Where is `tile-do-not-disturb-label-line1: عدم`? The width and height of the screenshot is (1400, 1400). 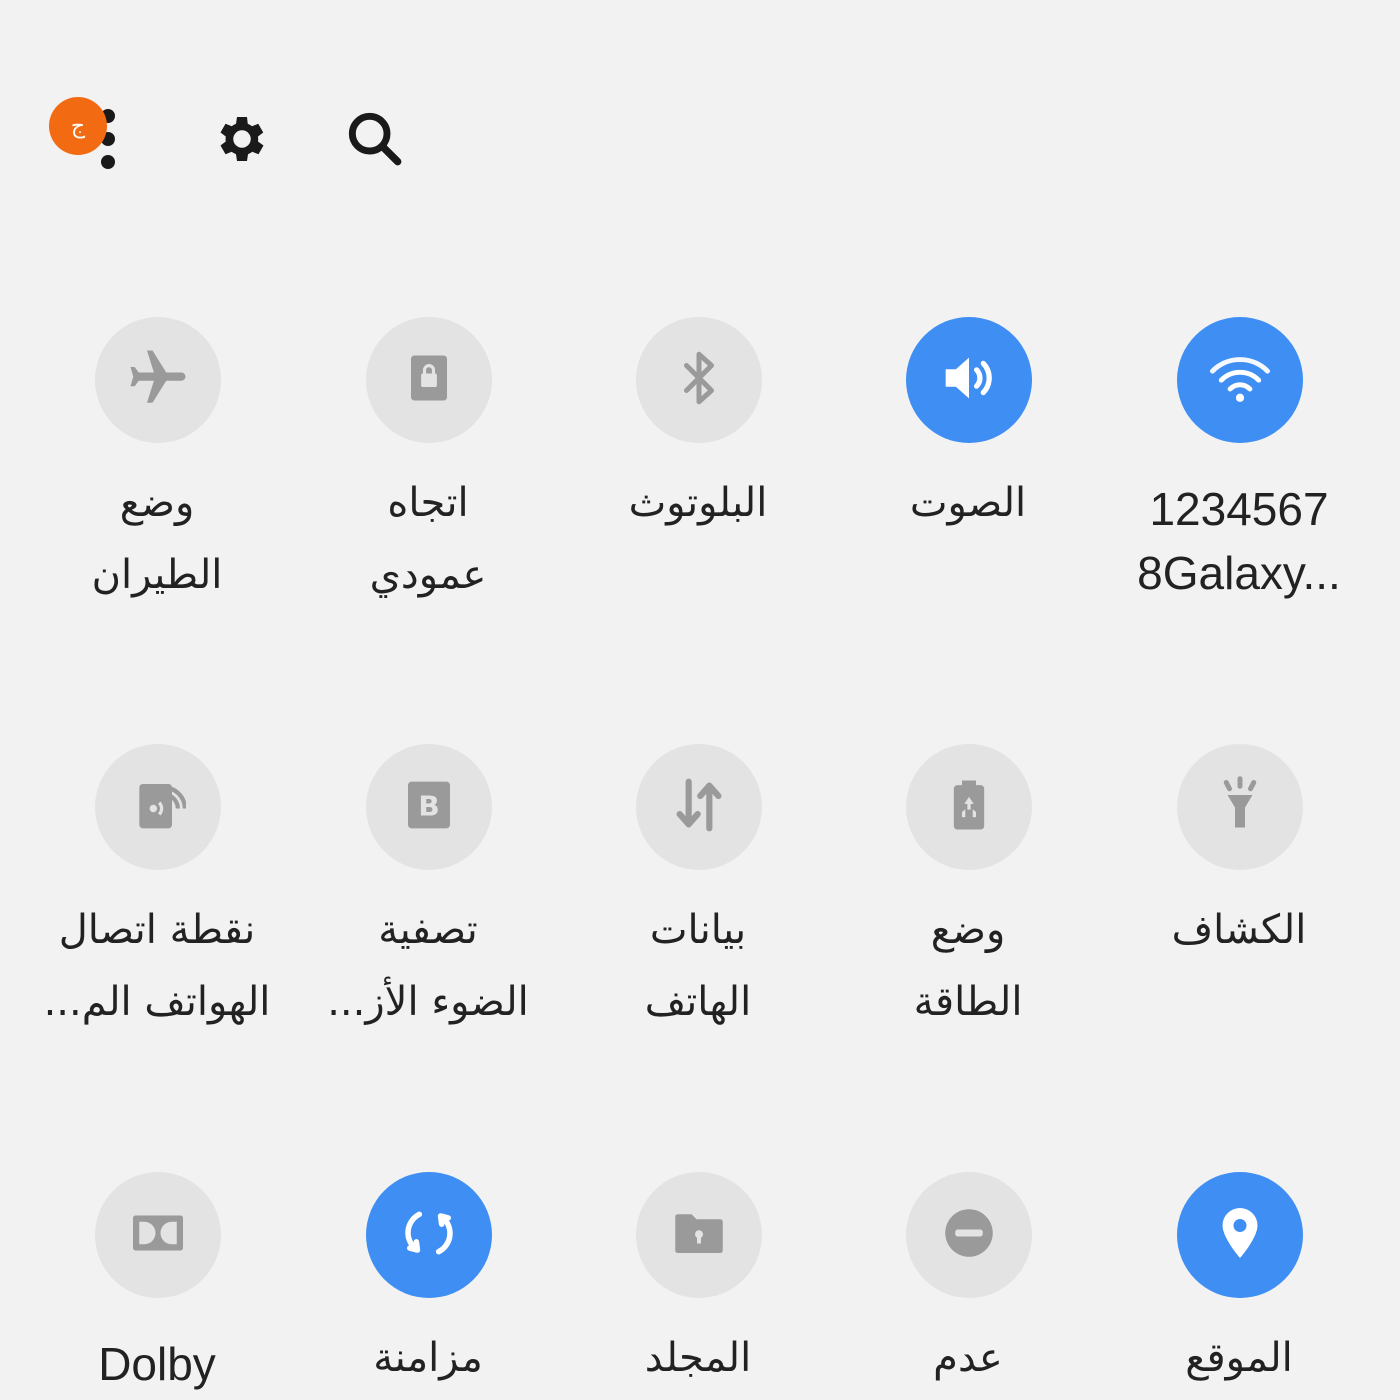
tile-do-not-disturb-label-line1: عدم is located at coordinates (968, 1358).